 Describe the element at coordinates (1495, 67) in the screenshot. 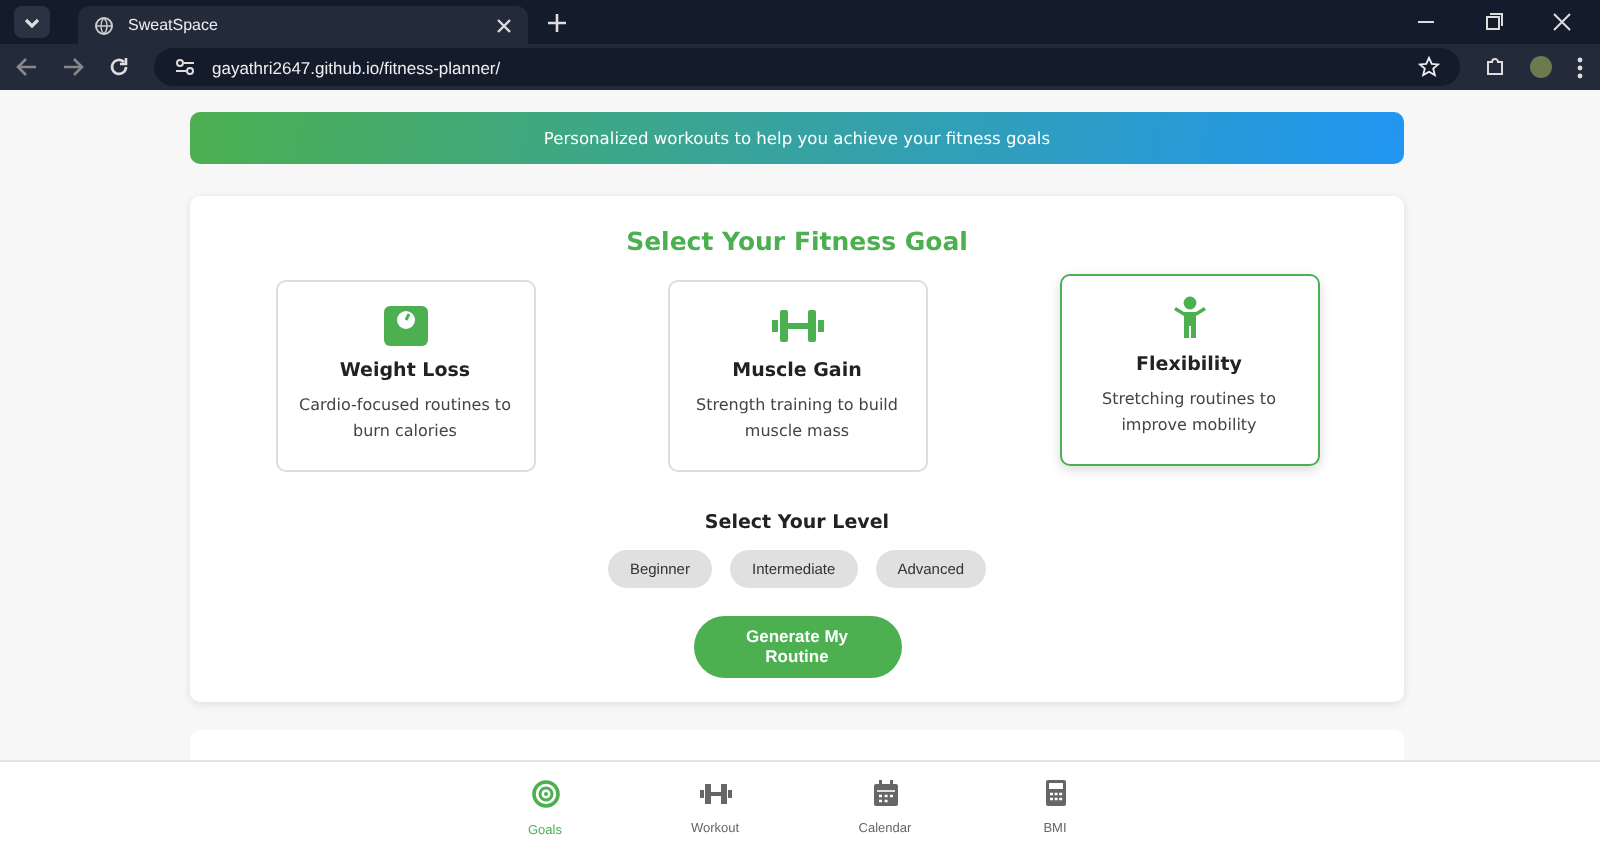

I see `extensions-icon` at that location.